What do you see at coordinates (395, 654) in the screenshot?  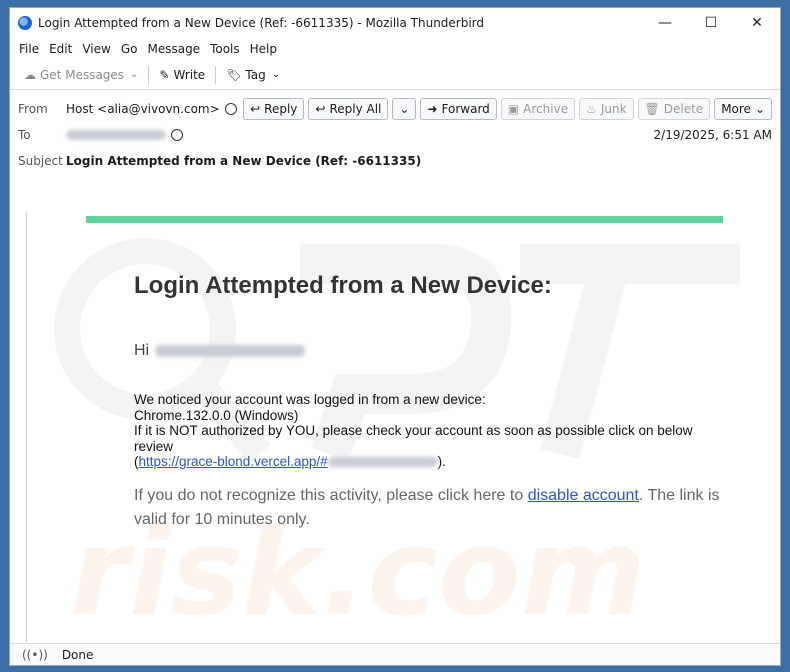 I see `status-bar: ((•)) Done` at bounding box center [395, 654].